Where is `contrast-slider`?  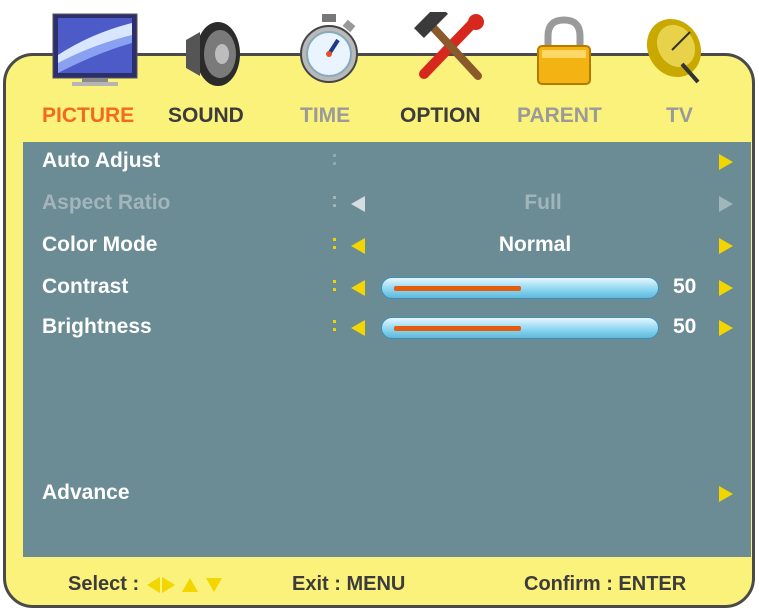 contrast-slider is located at coordinates (520, 288).